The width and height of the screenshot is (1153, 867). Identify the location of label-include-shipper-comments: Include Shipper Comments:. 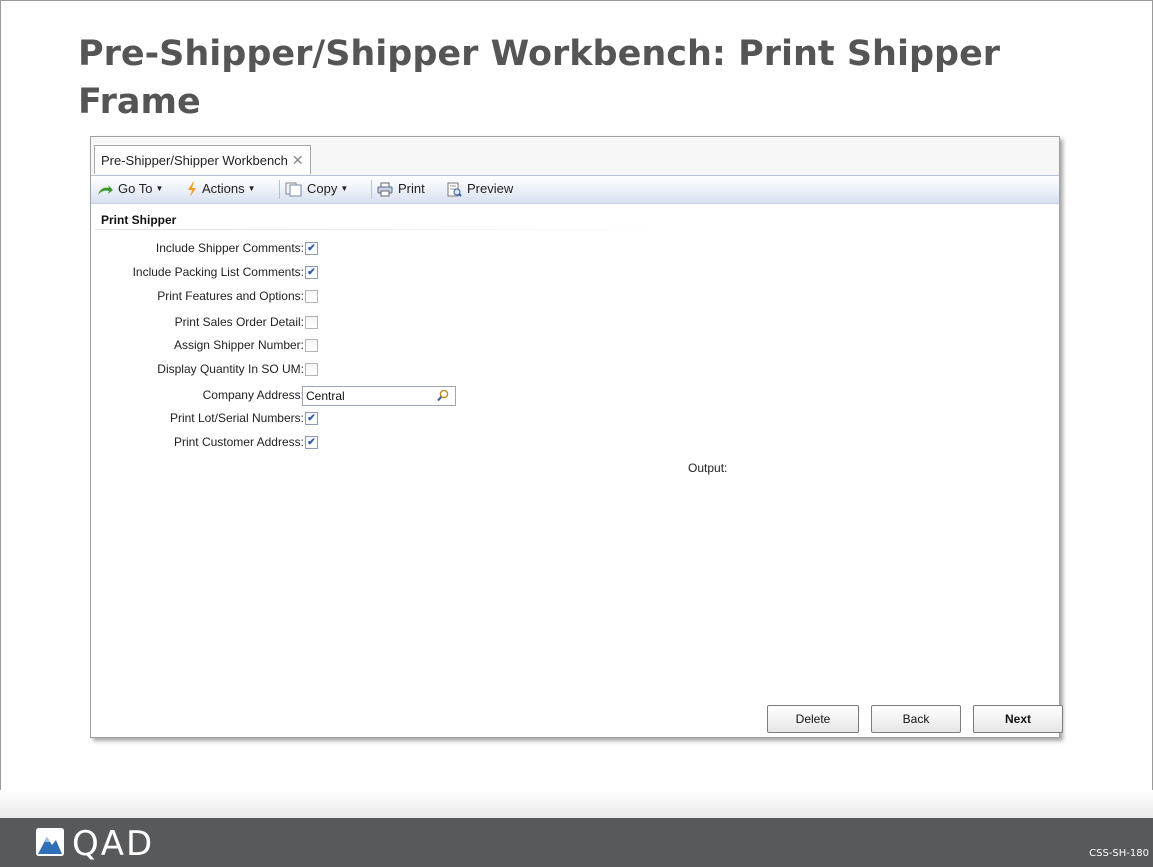
(229, 248).